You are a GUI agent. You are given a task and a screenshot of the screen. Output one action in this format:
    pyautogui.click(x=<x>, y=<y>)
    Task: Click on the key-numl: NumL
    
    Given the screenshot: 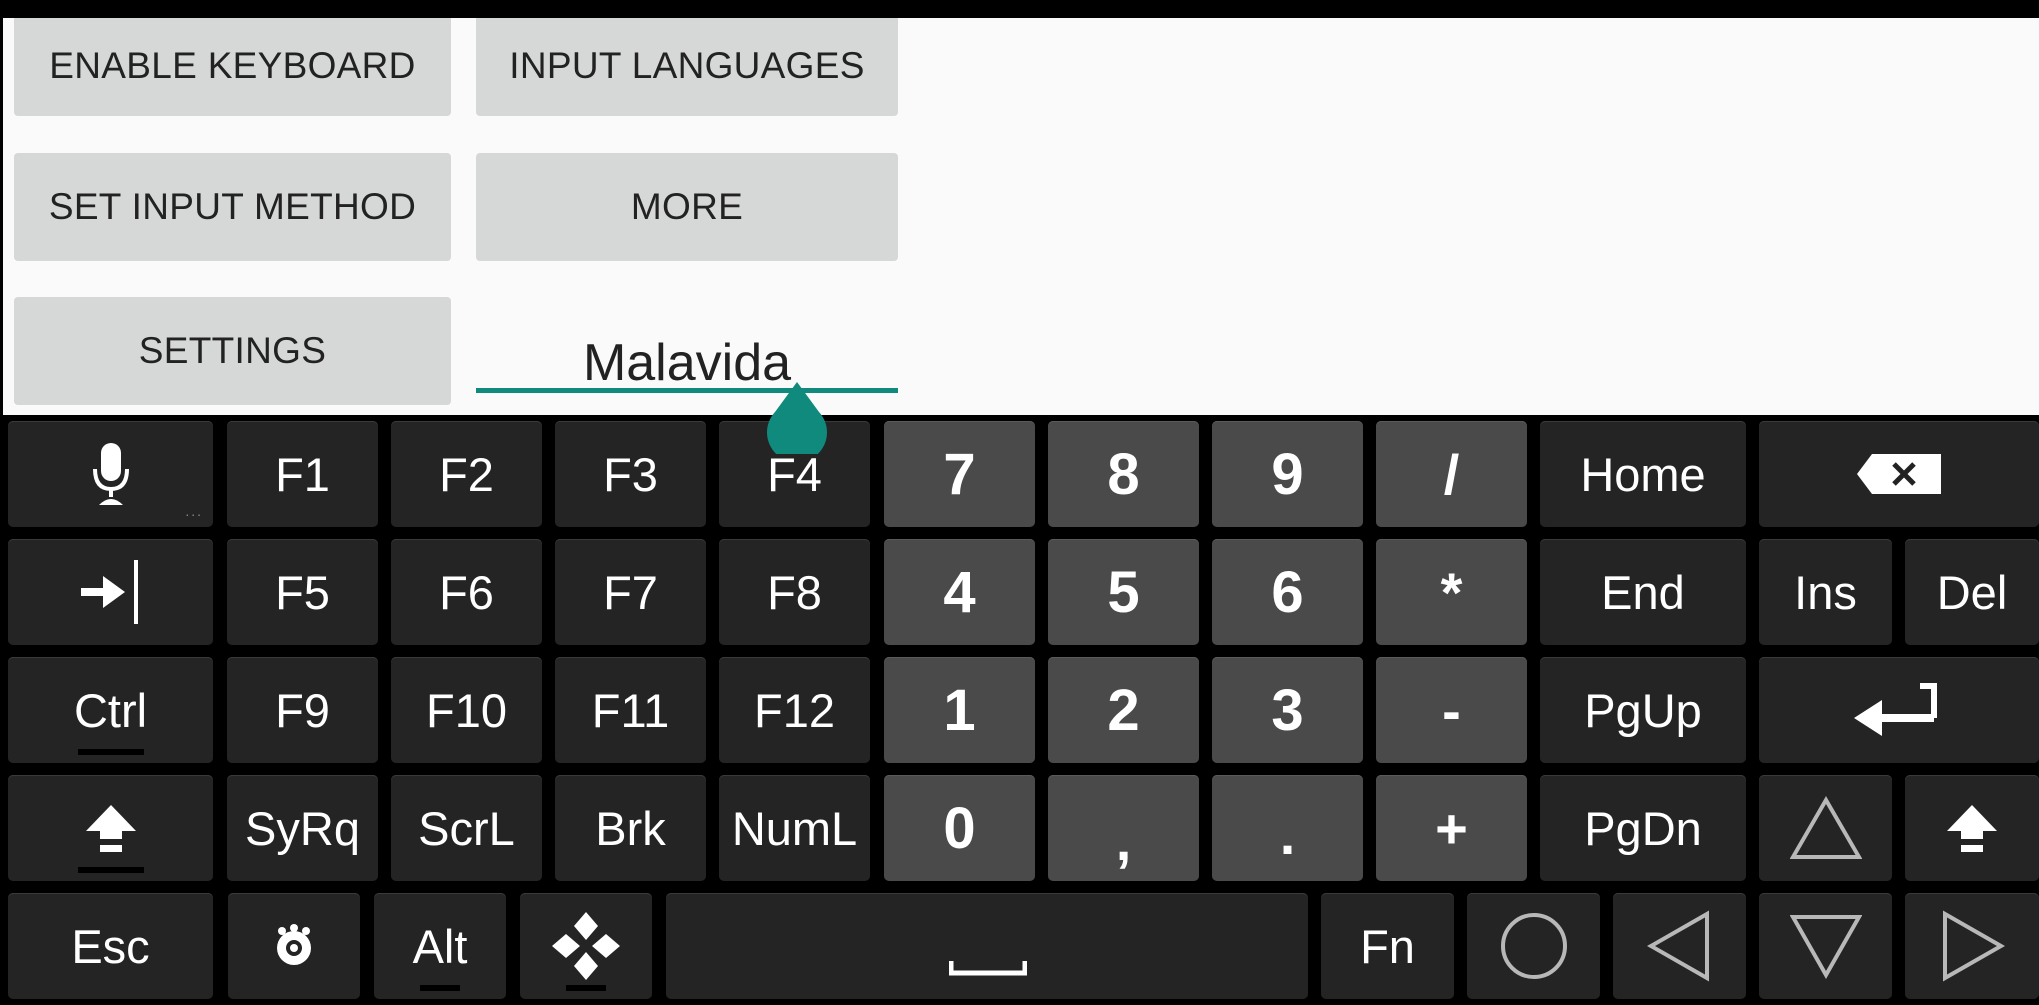 What is the action you would take?
    pyautogui.click(x=794, y=828)
    